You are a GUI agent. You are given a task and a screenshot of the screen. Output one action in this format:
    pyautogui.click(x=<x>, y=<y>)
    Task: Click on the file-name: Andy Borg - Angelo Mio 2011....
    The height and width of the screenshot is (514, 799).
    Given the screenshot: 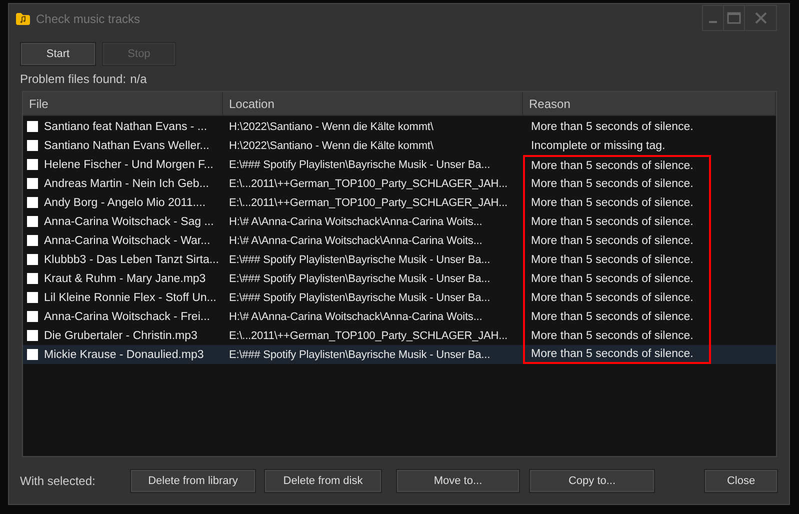 What is the action you would take?
    pyautogui.click(x=125, y=202)
    